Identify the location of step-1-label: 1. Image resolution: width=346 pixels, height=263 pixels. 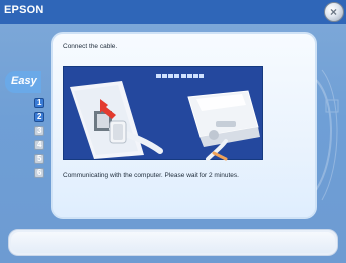
(39, 102).